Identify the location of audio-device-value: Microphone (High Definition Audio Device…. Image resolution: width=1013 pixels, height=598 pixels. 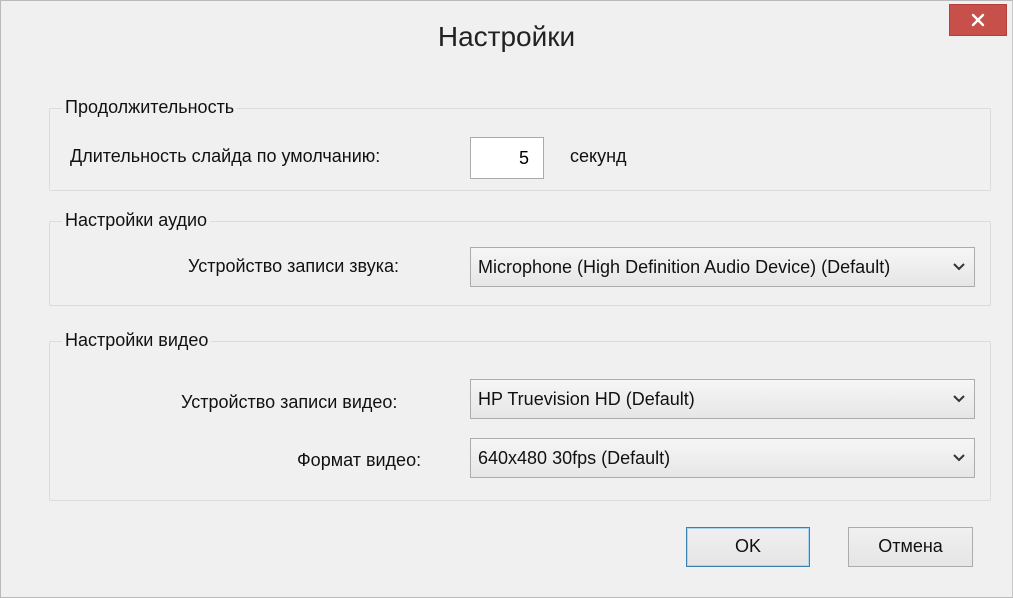
(684, 267).